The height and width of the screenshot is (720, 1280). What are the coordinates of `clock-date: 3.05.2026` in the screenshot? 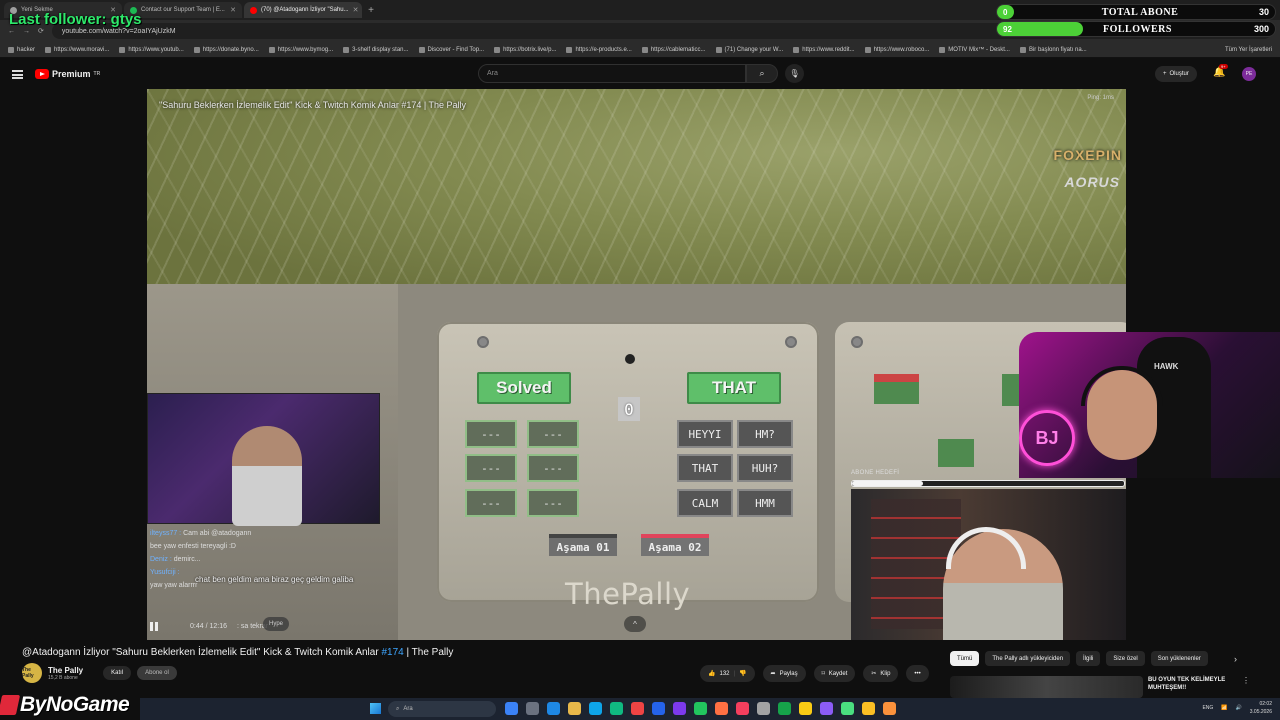 It's located at (1260, 712).